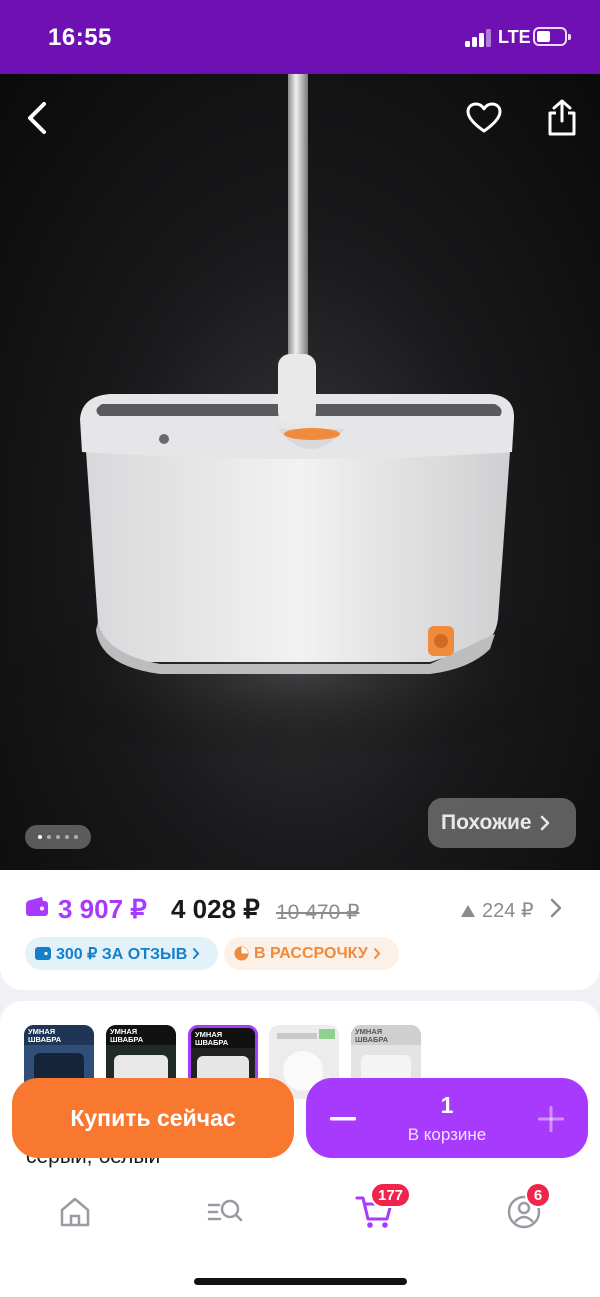  I want to click on increase-quantity-button, so click(551, 1119).